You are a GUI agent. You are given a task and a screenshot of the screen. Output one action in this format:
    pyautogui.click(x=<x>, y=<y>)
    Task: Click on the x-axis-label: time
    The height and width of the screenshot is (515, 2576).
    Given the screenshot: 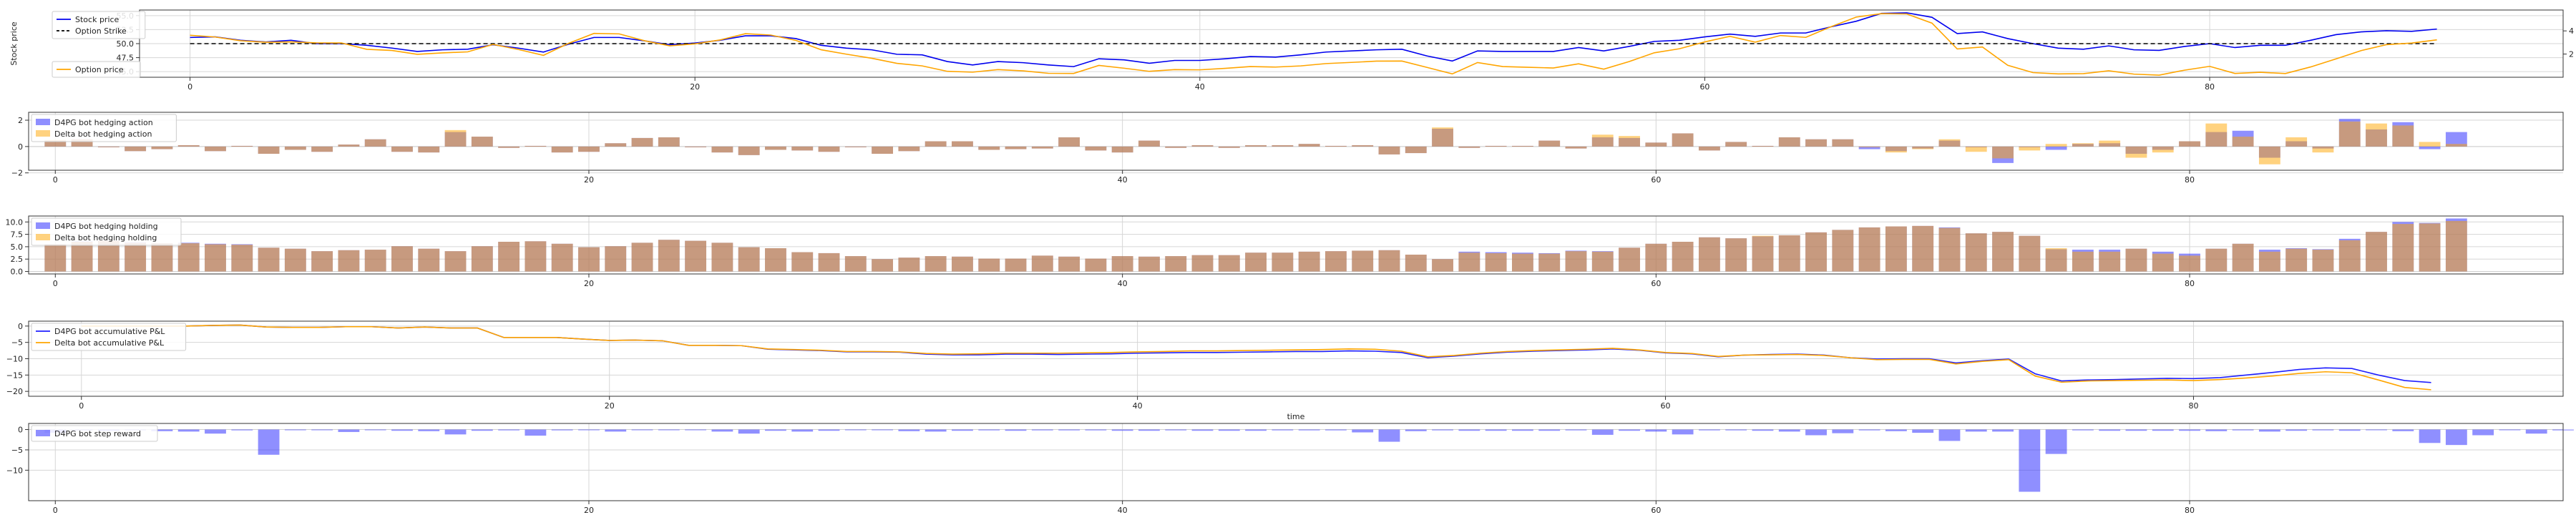 What is the action you would take?
    pyautogui.click(x=1296, y=416)
    